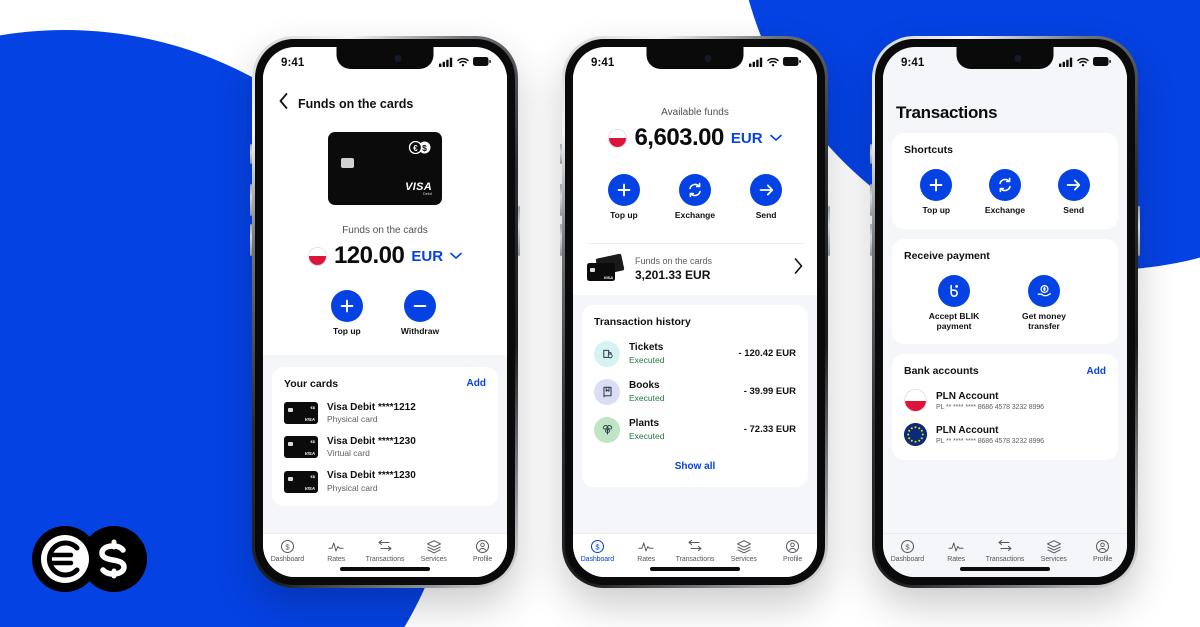  Describe the element at coordinates (371, 441) in the screenshot. I see `card-name: Visa Debit ****1230` at that location.